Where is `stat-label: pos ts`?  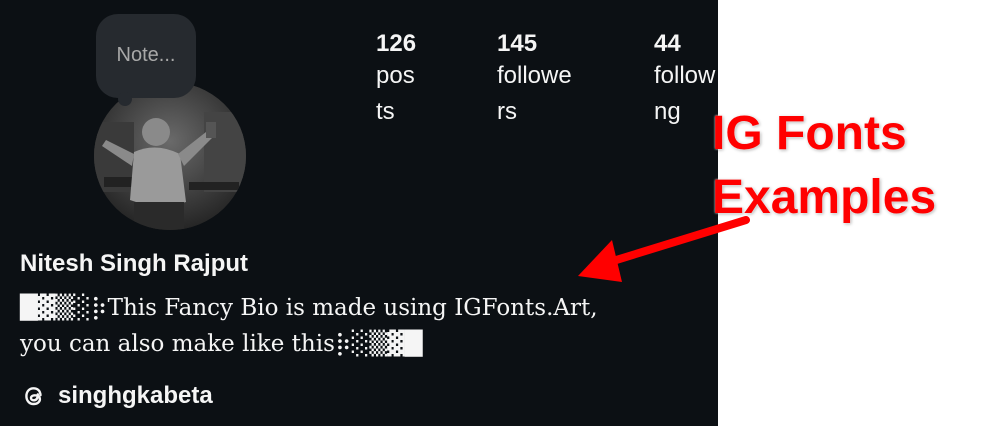
stat-label: pos ts is located at coordinates (395, 93).